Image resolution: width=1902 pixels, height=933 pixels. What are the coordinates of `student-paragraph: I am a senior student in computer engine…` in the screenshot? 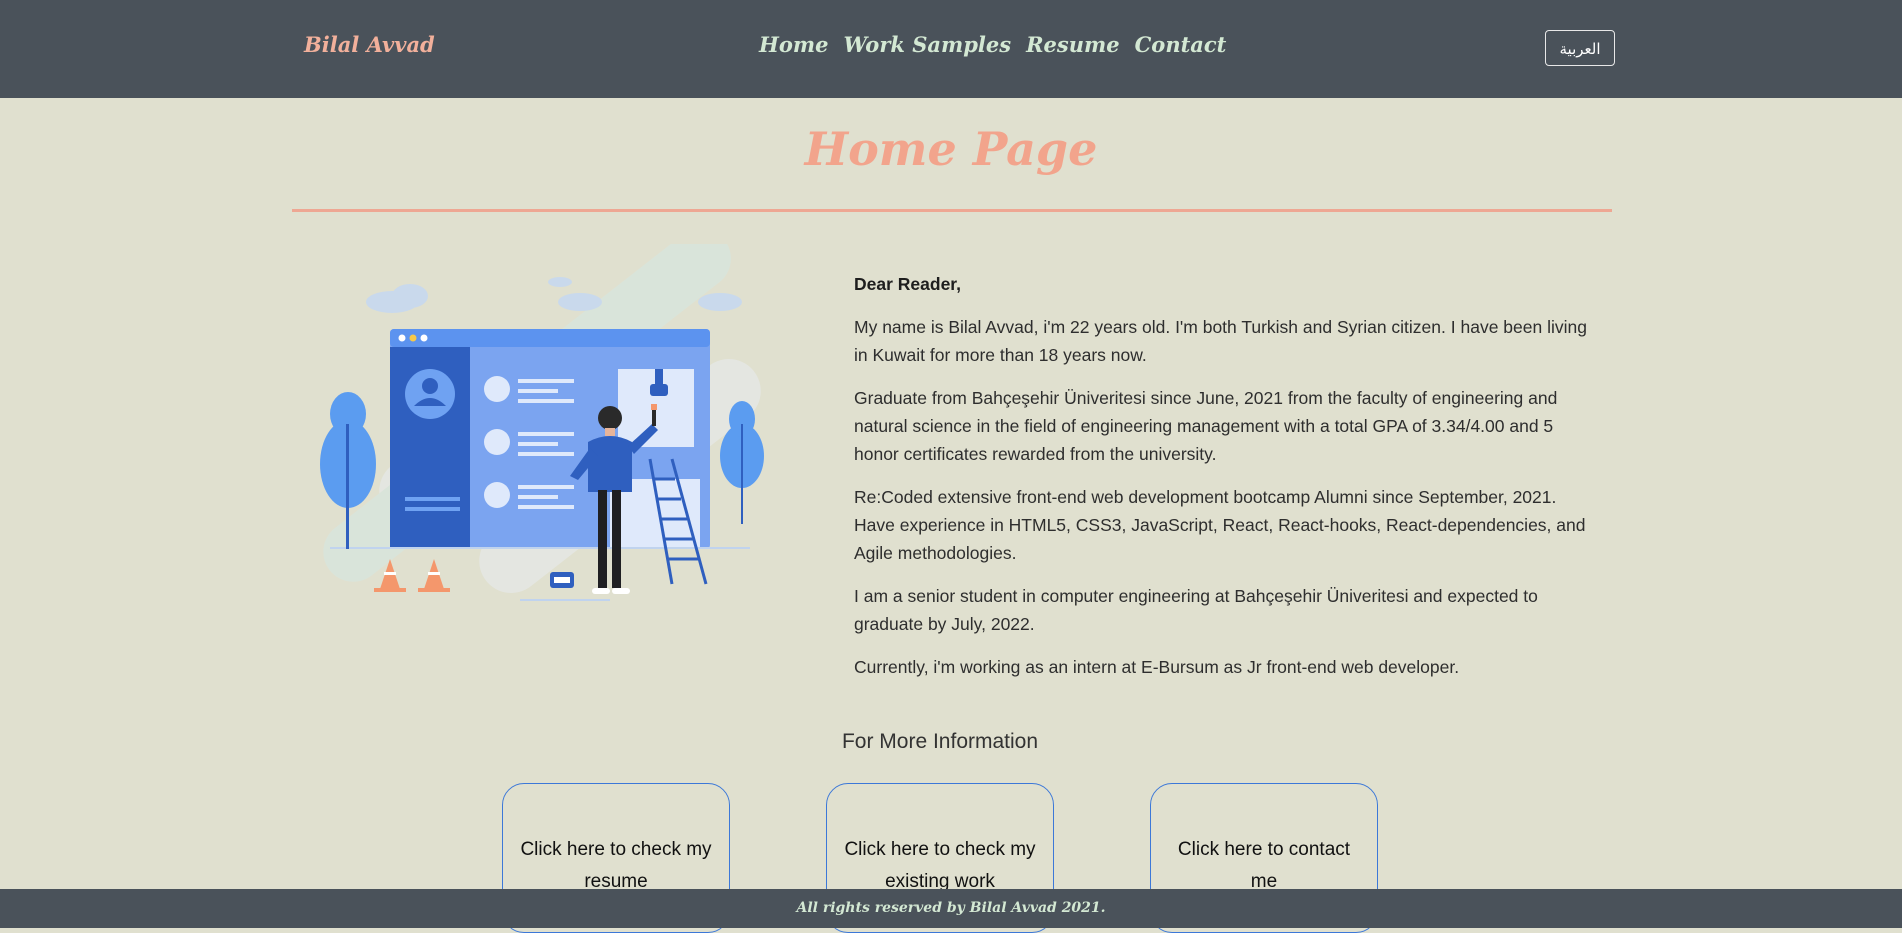 It's located at (1196, 610).